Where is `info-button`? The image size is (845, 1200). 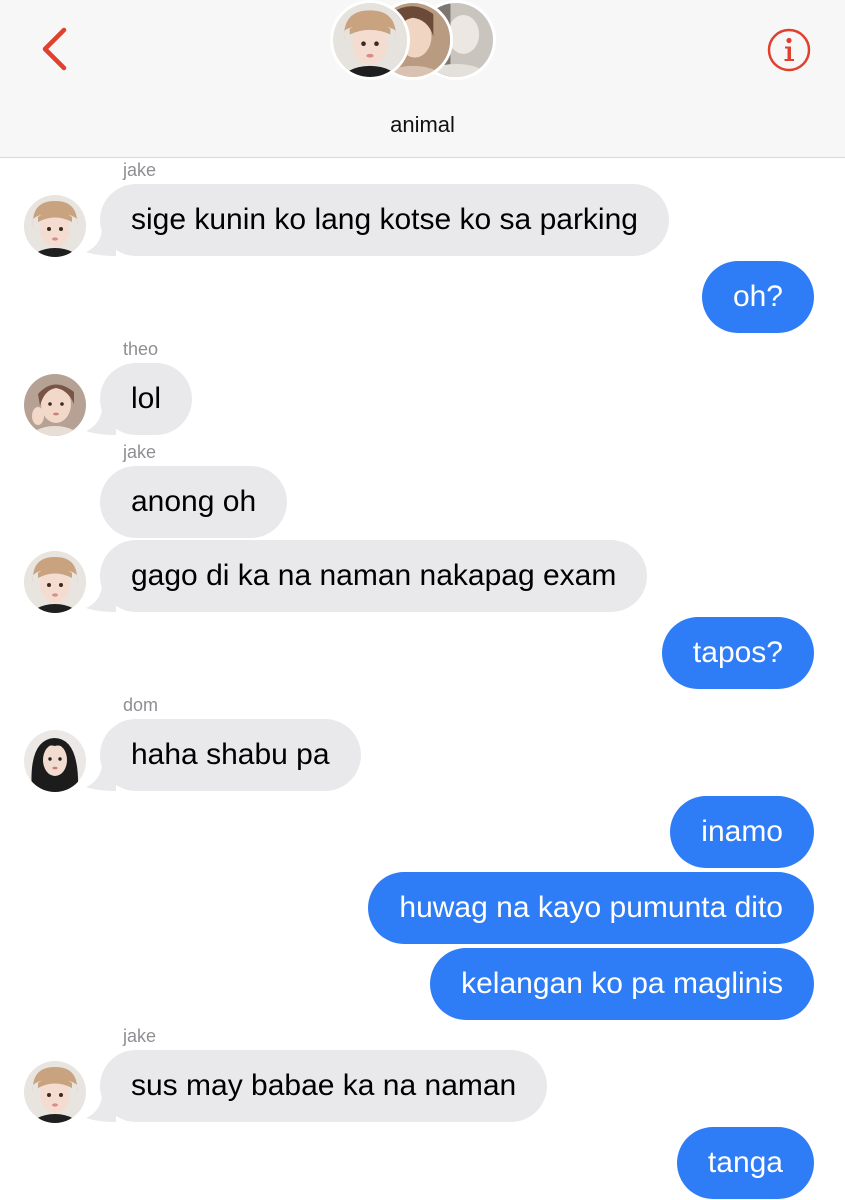
info-button is located at coordinates (789, 50).